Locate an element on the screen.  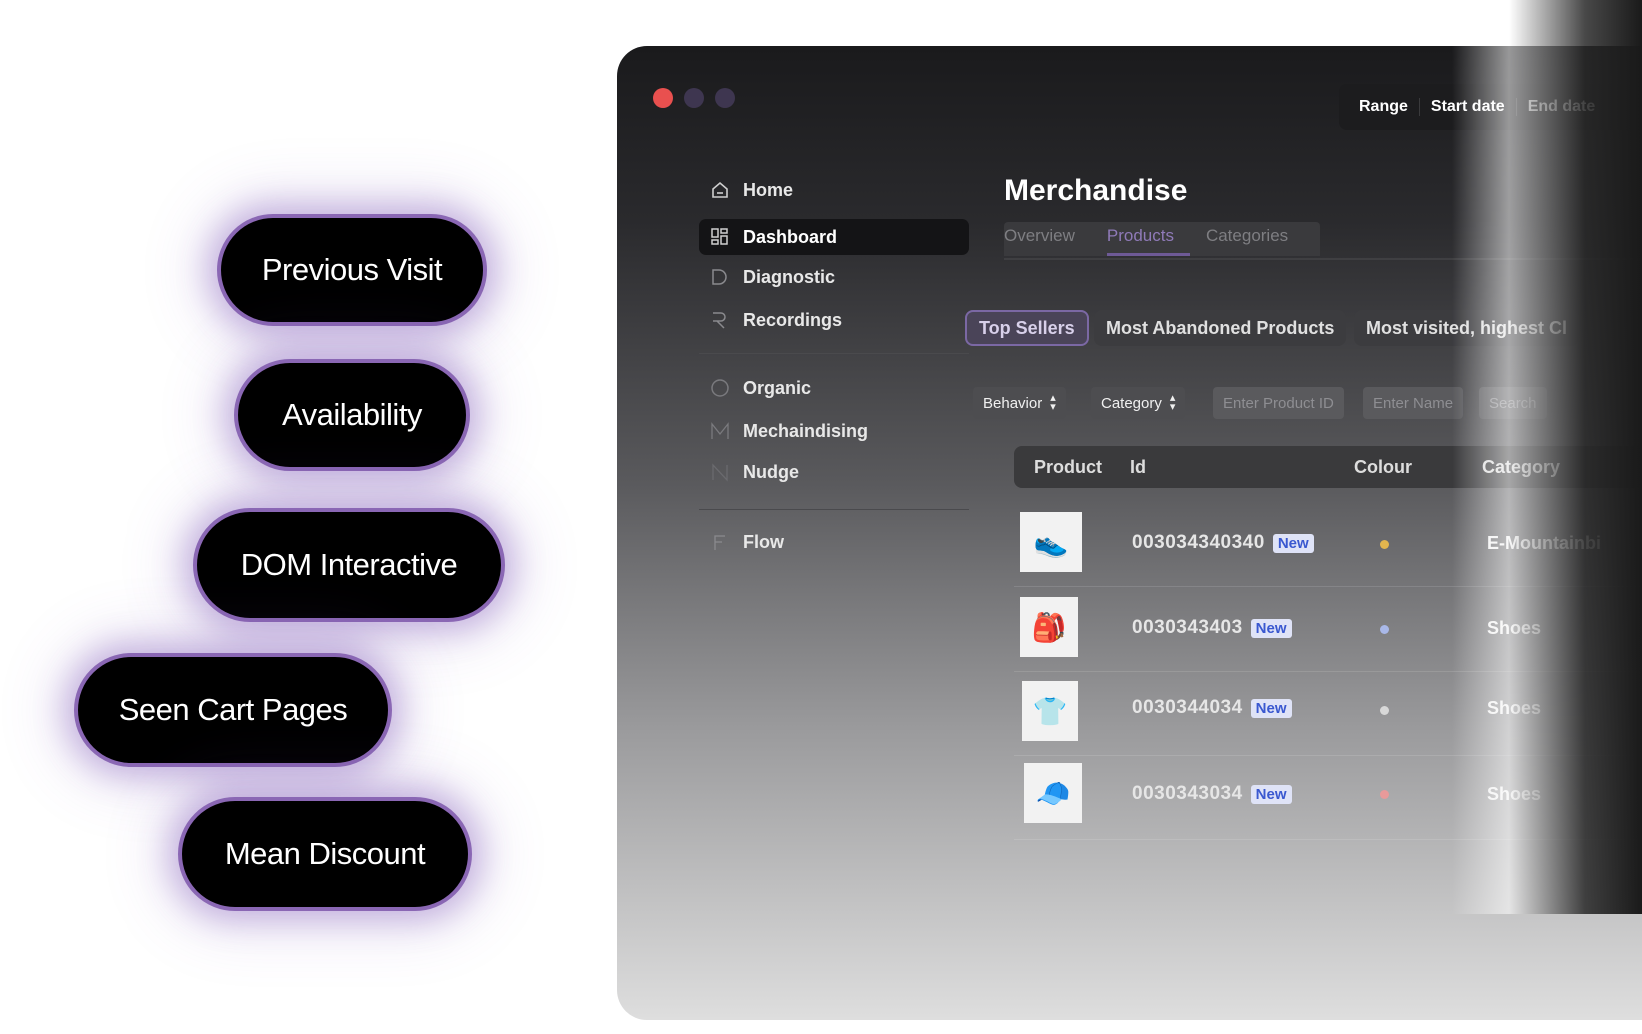
sidebar-item-label: Nudge is located at coordinates (771, 471).